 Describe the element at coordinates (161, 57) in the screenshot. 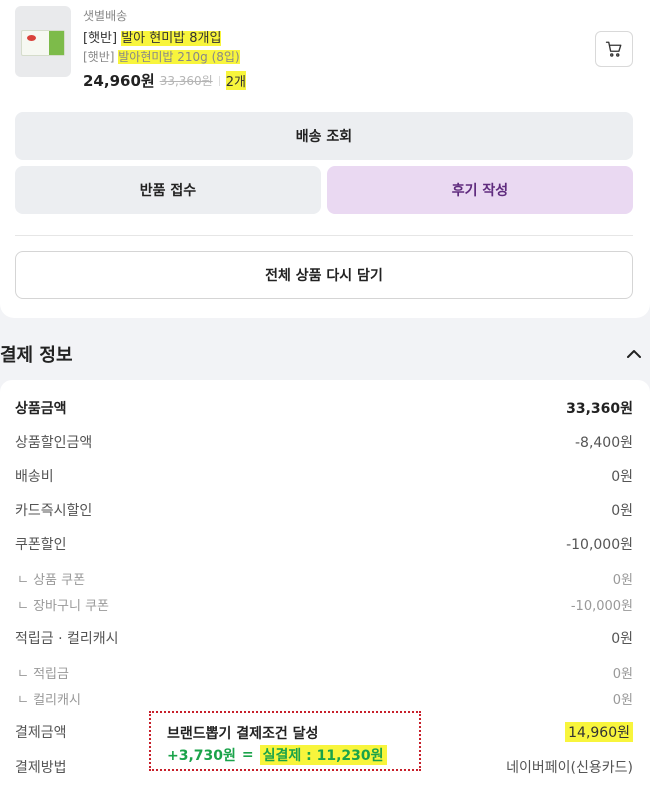

I see `product-option: [햇반] 발아현미밥 210g (8입)` at that location.